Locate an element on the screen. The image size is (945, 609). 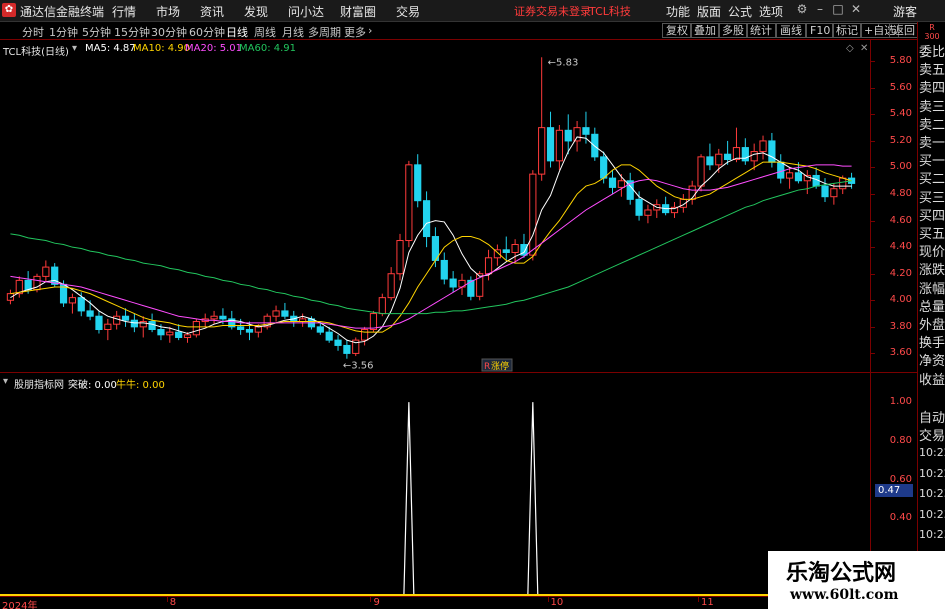
close-icon: ✕ is located at coordinates (856, 9).